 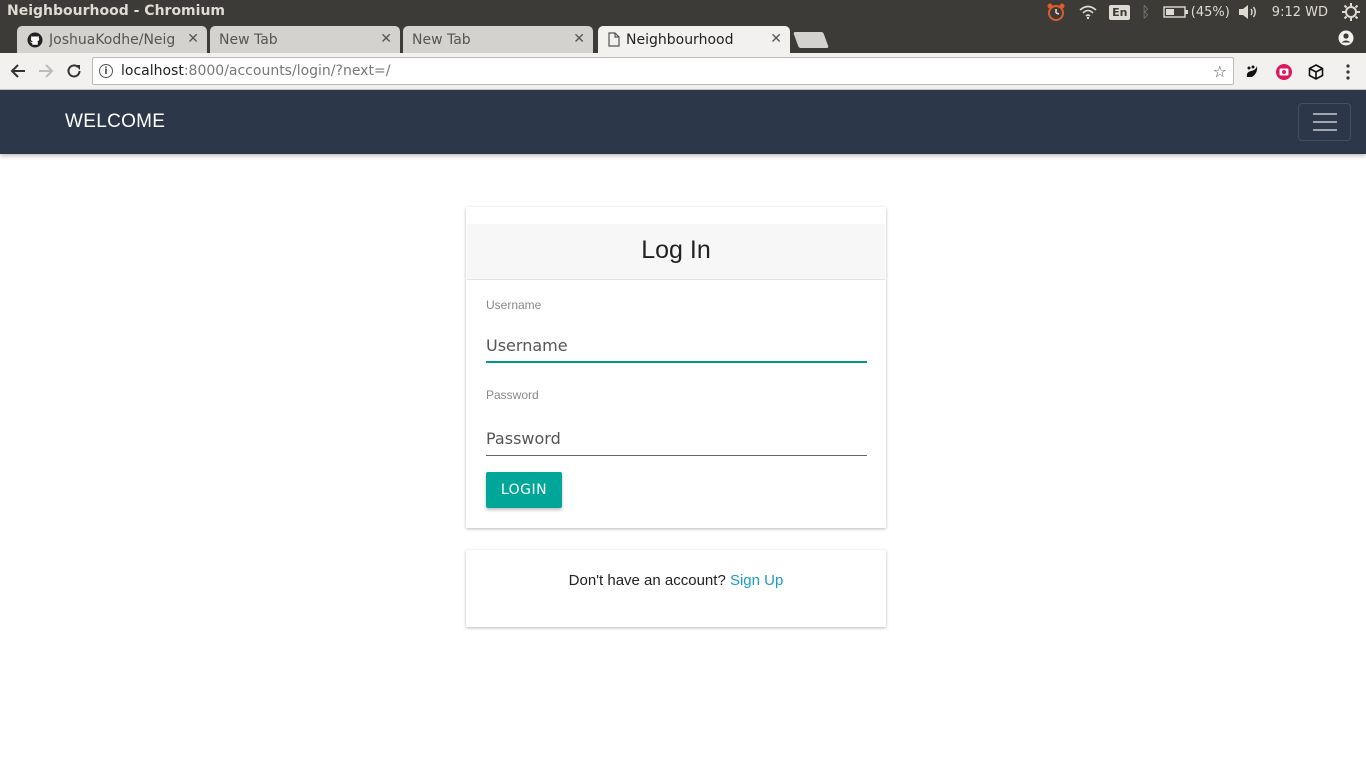 I want to click on menu-kebab-icon, so click(x=1348, y=72).